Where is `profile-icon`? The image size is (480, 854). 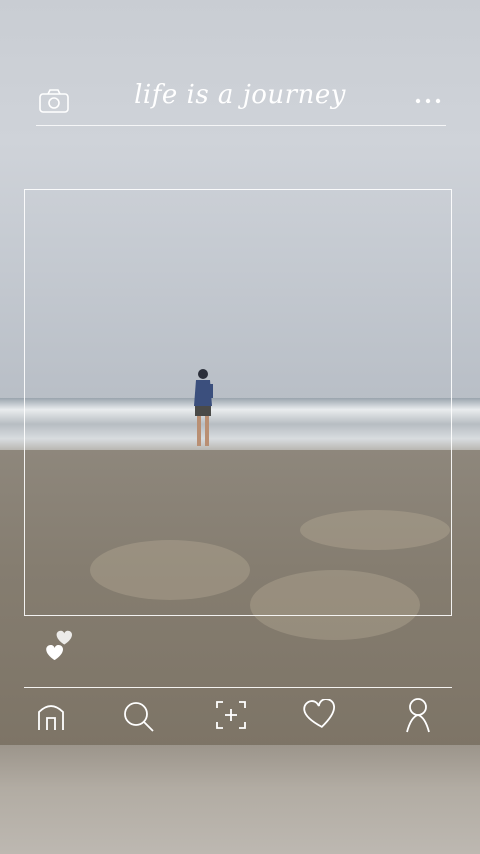
profile-icon is located at coordinates (418, 715).